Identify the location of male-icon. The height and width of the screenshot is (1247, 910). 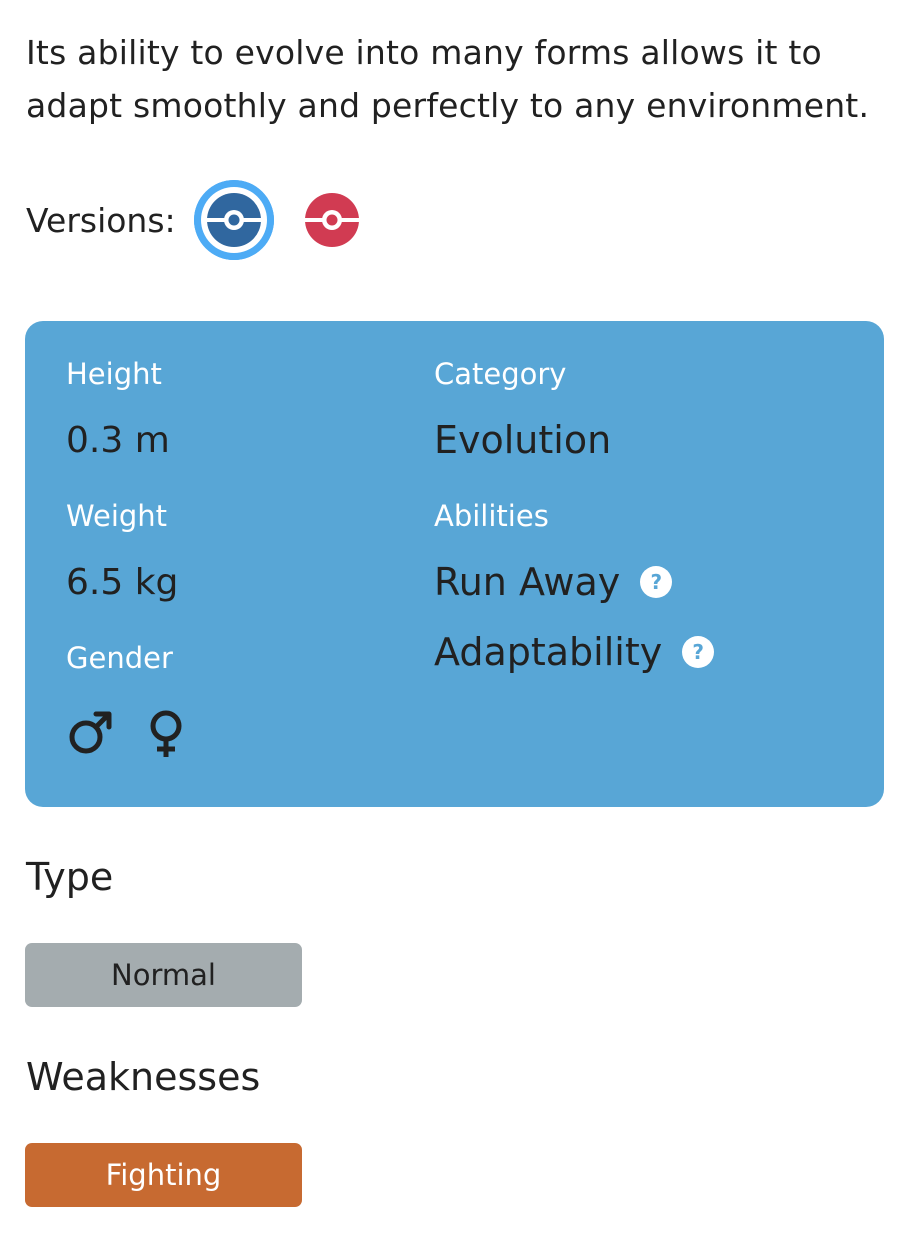
(90, 732).